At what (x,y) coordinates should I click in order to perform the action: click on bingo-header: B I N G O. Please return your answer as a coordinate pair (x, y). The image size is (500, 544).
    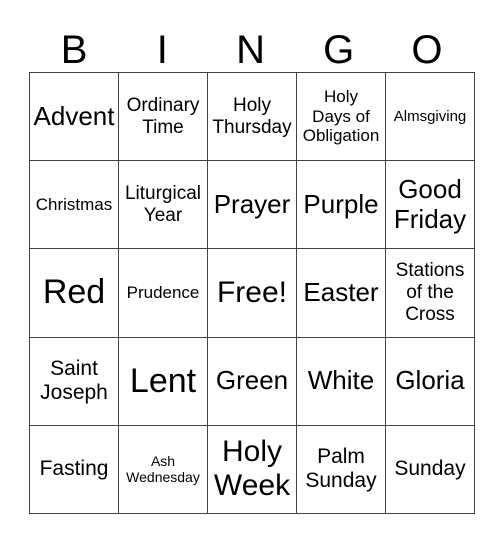
    Looking at the image, I should click on (250, 50).